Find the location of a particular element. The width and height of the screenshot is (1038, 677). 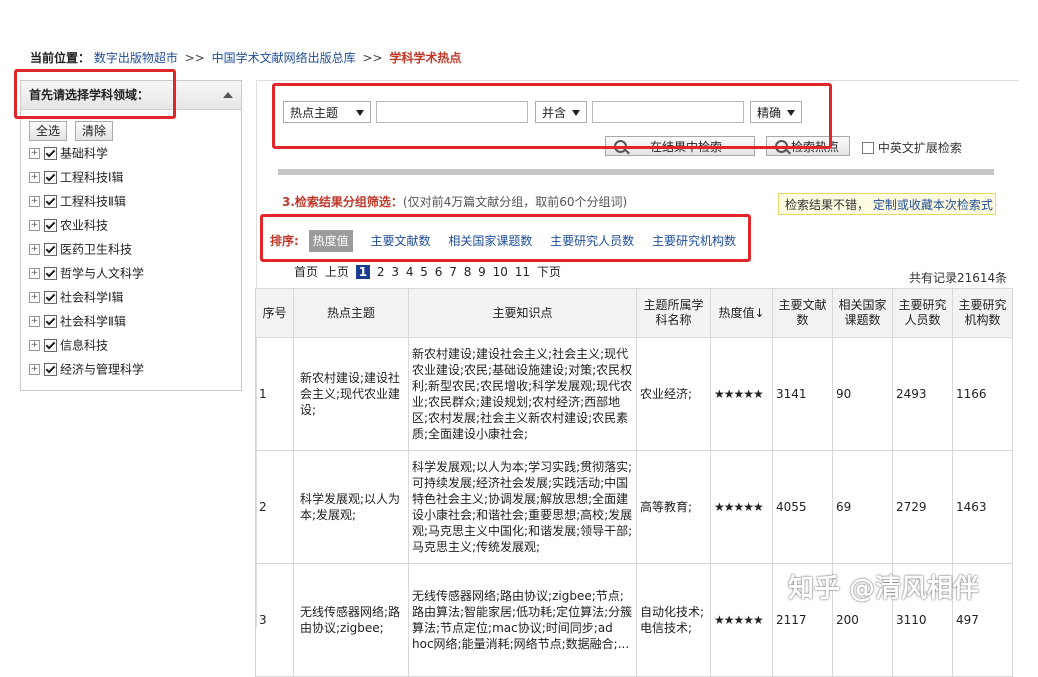

expand-search-label: 中英文扩展检索 is located at coordinates (919, 148).